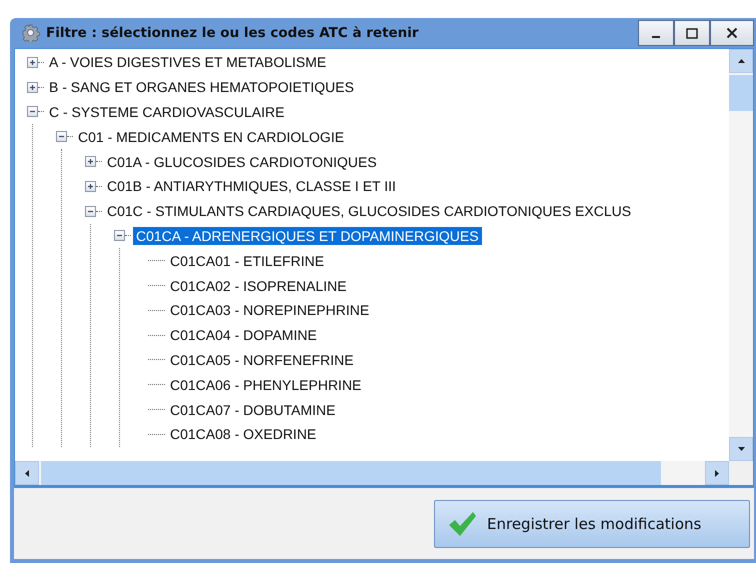 This screenshot has height=563, width=756. What do you see at coordinates (307, 235) in the screenshot?
I see `tree-item: C01CA - ADRENERGIQUES ET DOPAMINERGIQUES` at bounding box center [307, 235].